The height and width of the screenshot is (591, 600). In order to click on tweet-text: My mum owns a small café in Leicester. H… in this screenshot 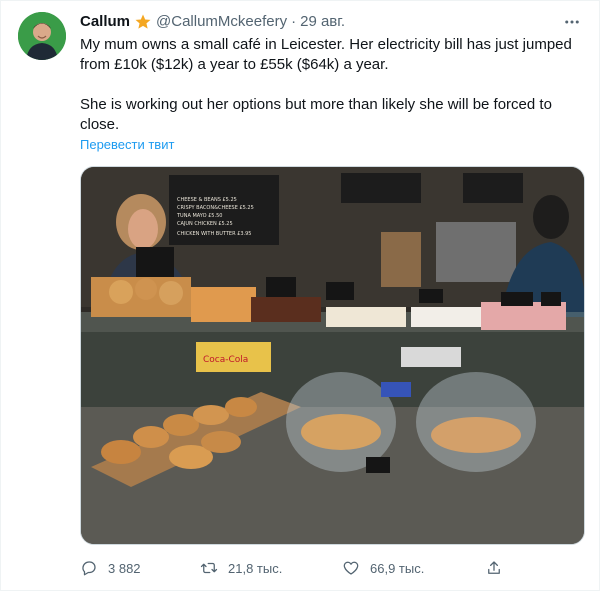, I will do `click(326, 84)`.